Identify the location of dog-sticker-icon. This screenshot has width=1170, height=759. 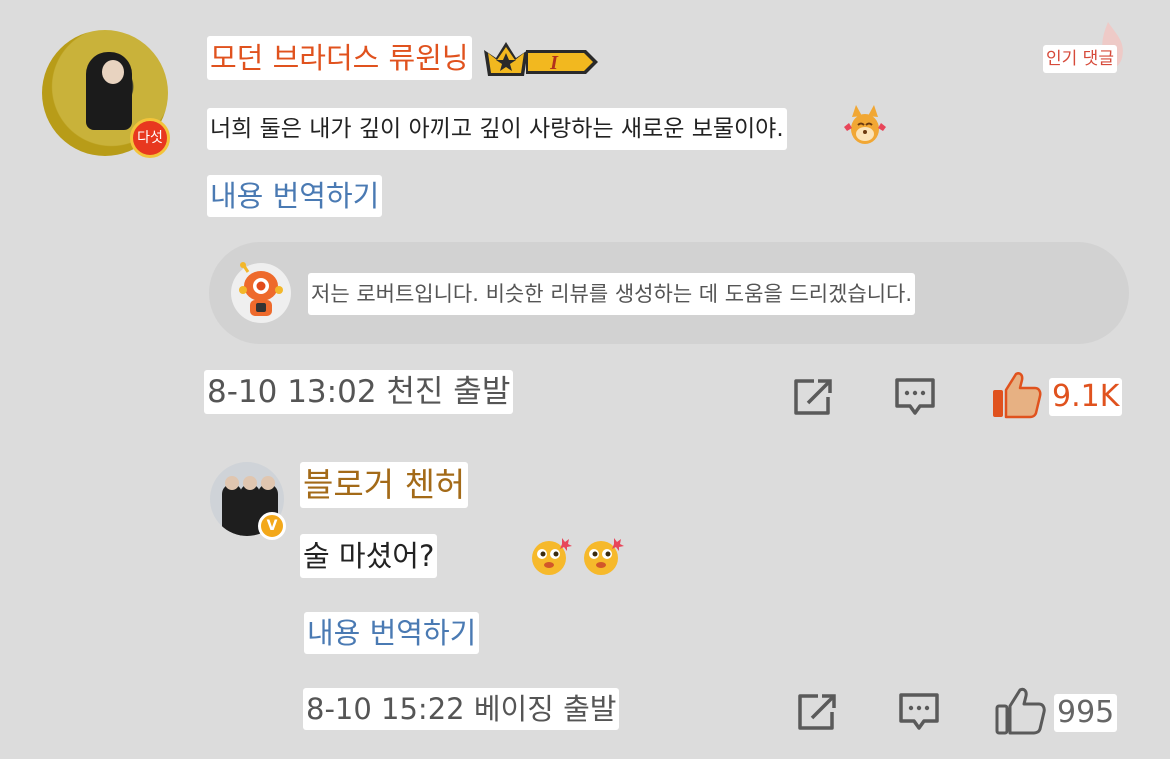
(865, 124).